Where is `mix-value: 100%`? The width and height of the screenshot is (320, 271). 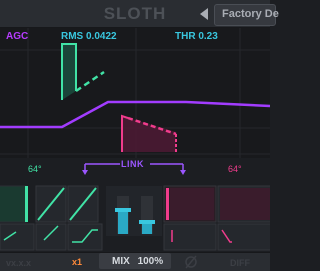 mix-value: 100% is located at coordinates (150, 261).